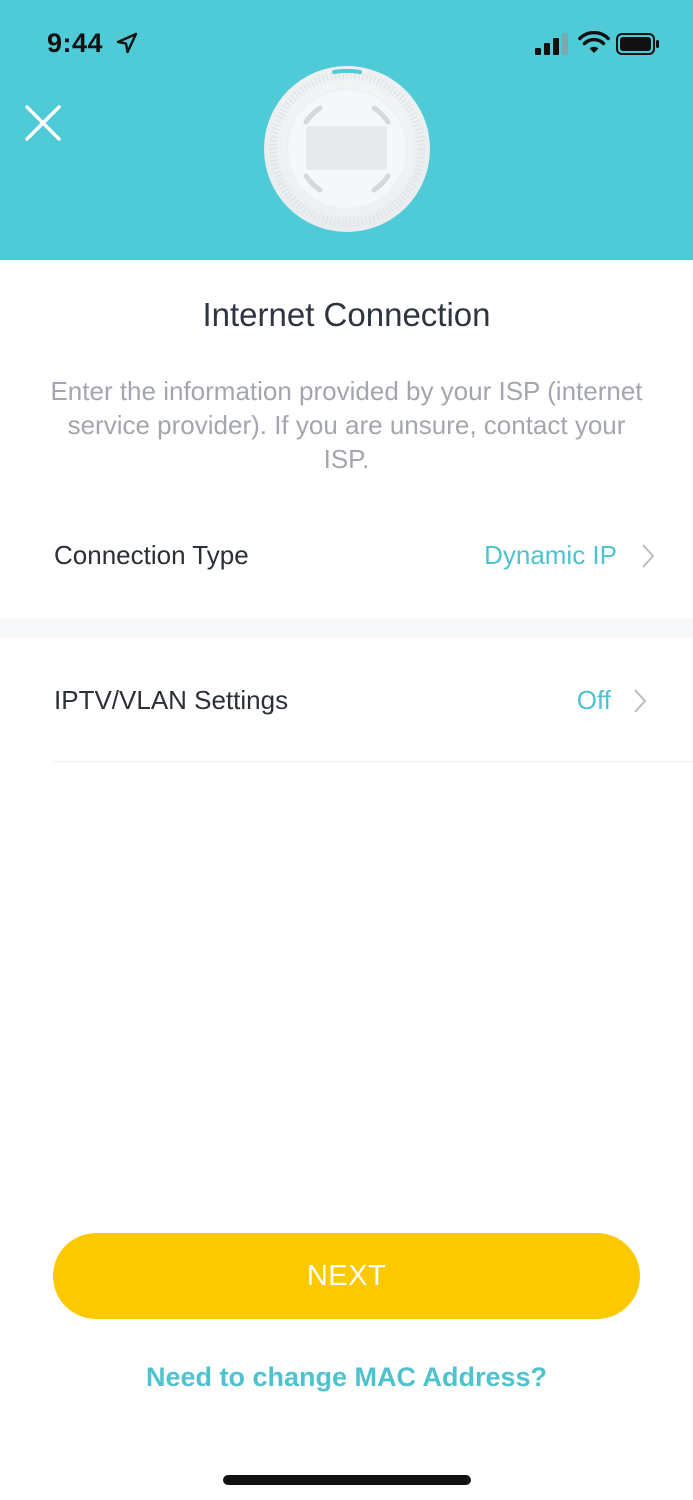  I want to click on next-button-label: NEXT, so click(346, 1276).